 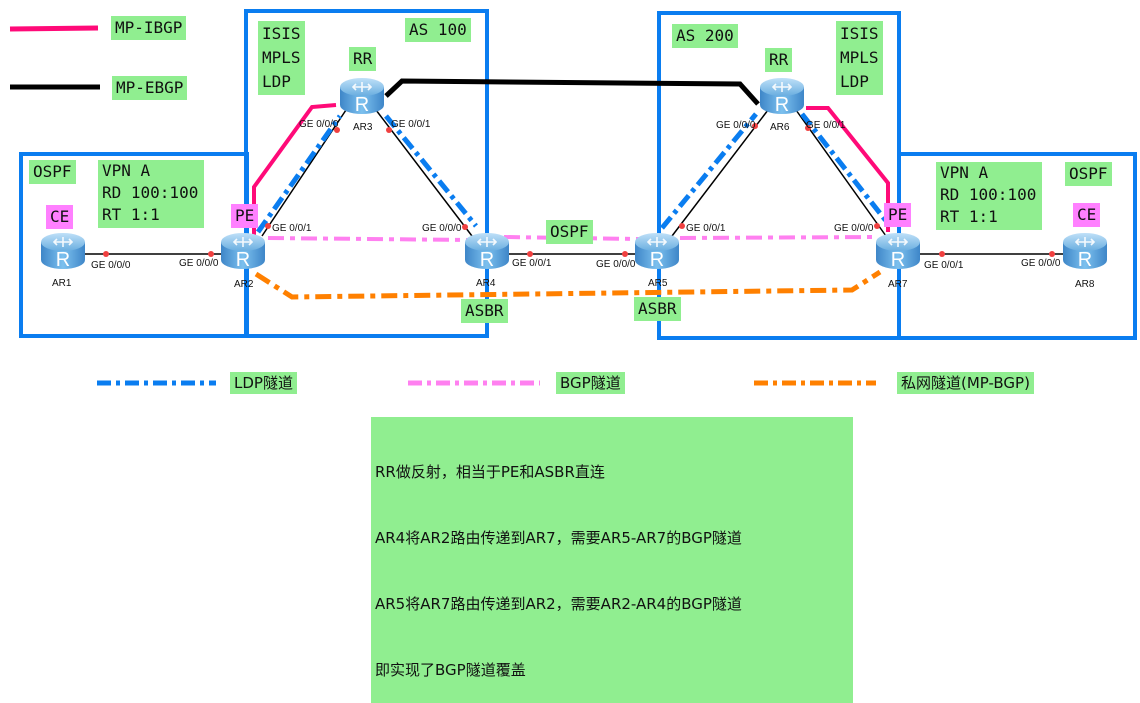 What do you see at coordinates (299, 174) in the screenshot?
I see `ldp-tunnel-ar2-ar3` at bounding box center [299, 174].